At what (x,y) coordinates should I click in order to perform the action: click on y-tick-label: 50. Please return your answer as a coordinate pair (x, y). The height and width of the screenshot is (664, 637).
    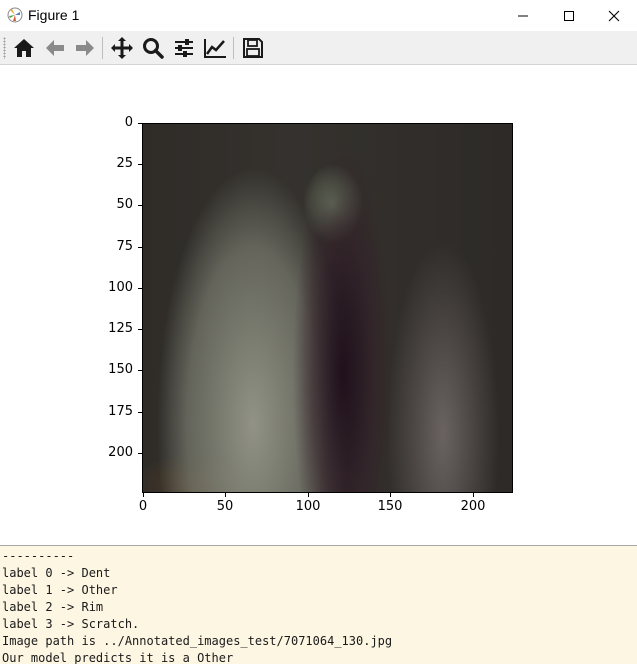
    Looking at the image, I should click on (124, 204).